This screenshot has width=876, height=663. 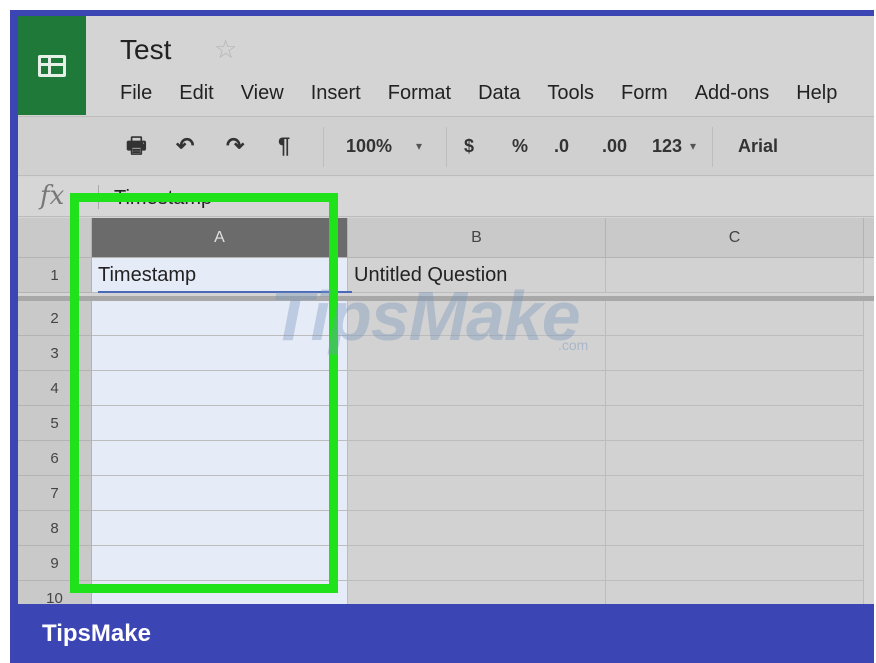 What do you see at coordinates (419, 93) in the screenshot?
I see `menu-format: Format` at bounding box center [419, 93].